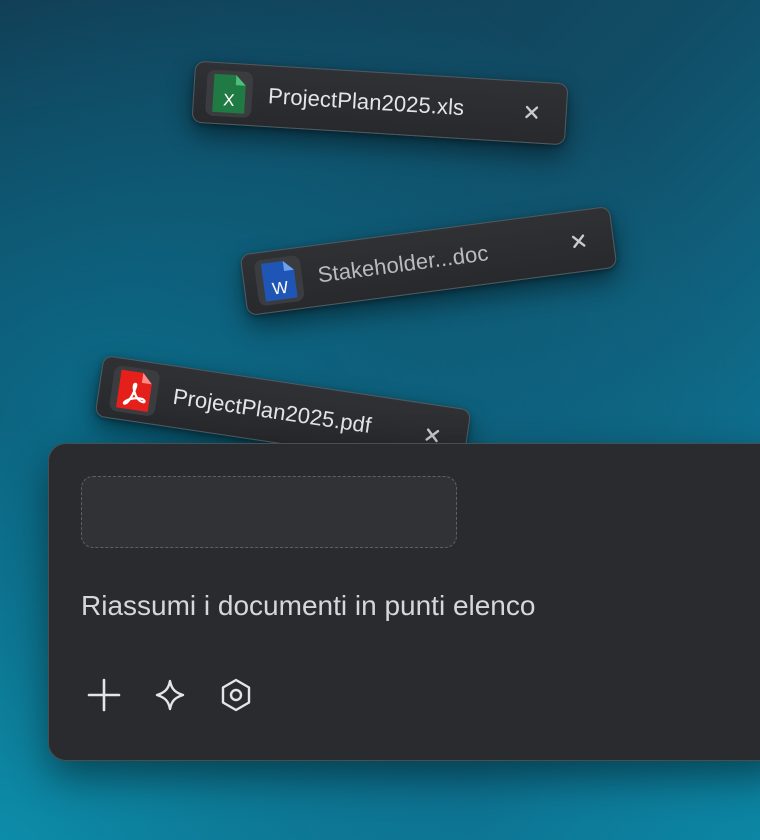 The image size is (760, 840). I want to click on sparkle-icon, so click(170, 695).